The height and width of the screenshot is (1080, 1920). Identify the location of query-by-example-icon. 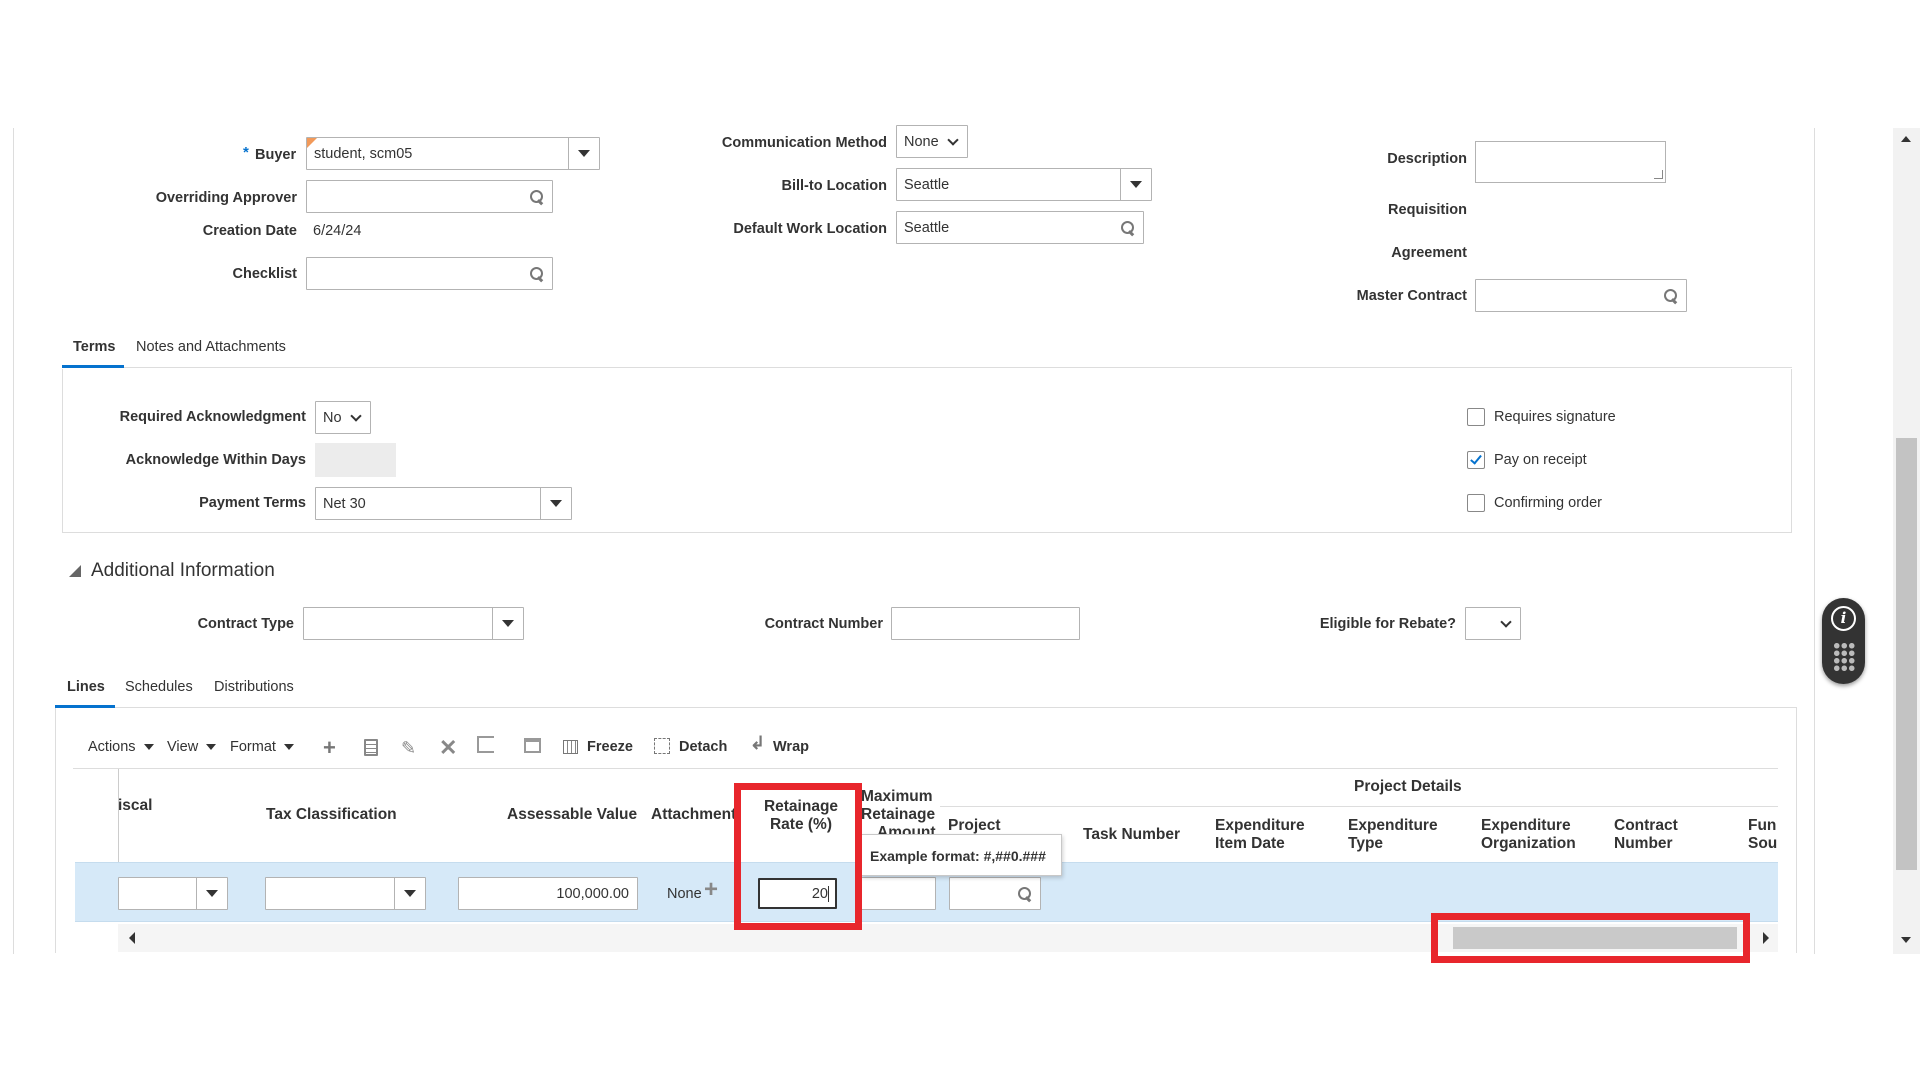
(532, 745).